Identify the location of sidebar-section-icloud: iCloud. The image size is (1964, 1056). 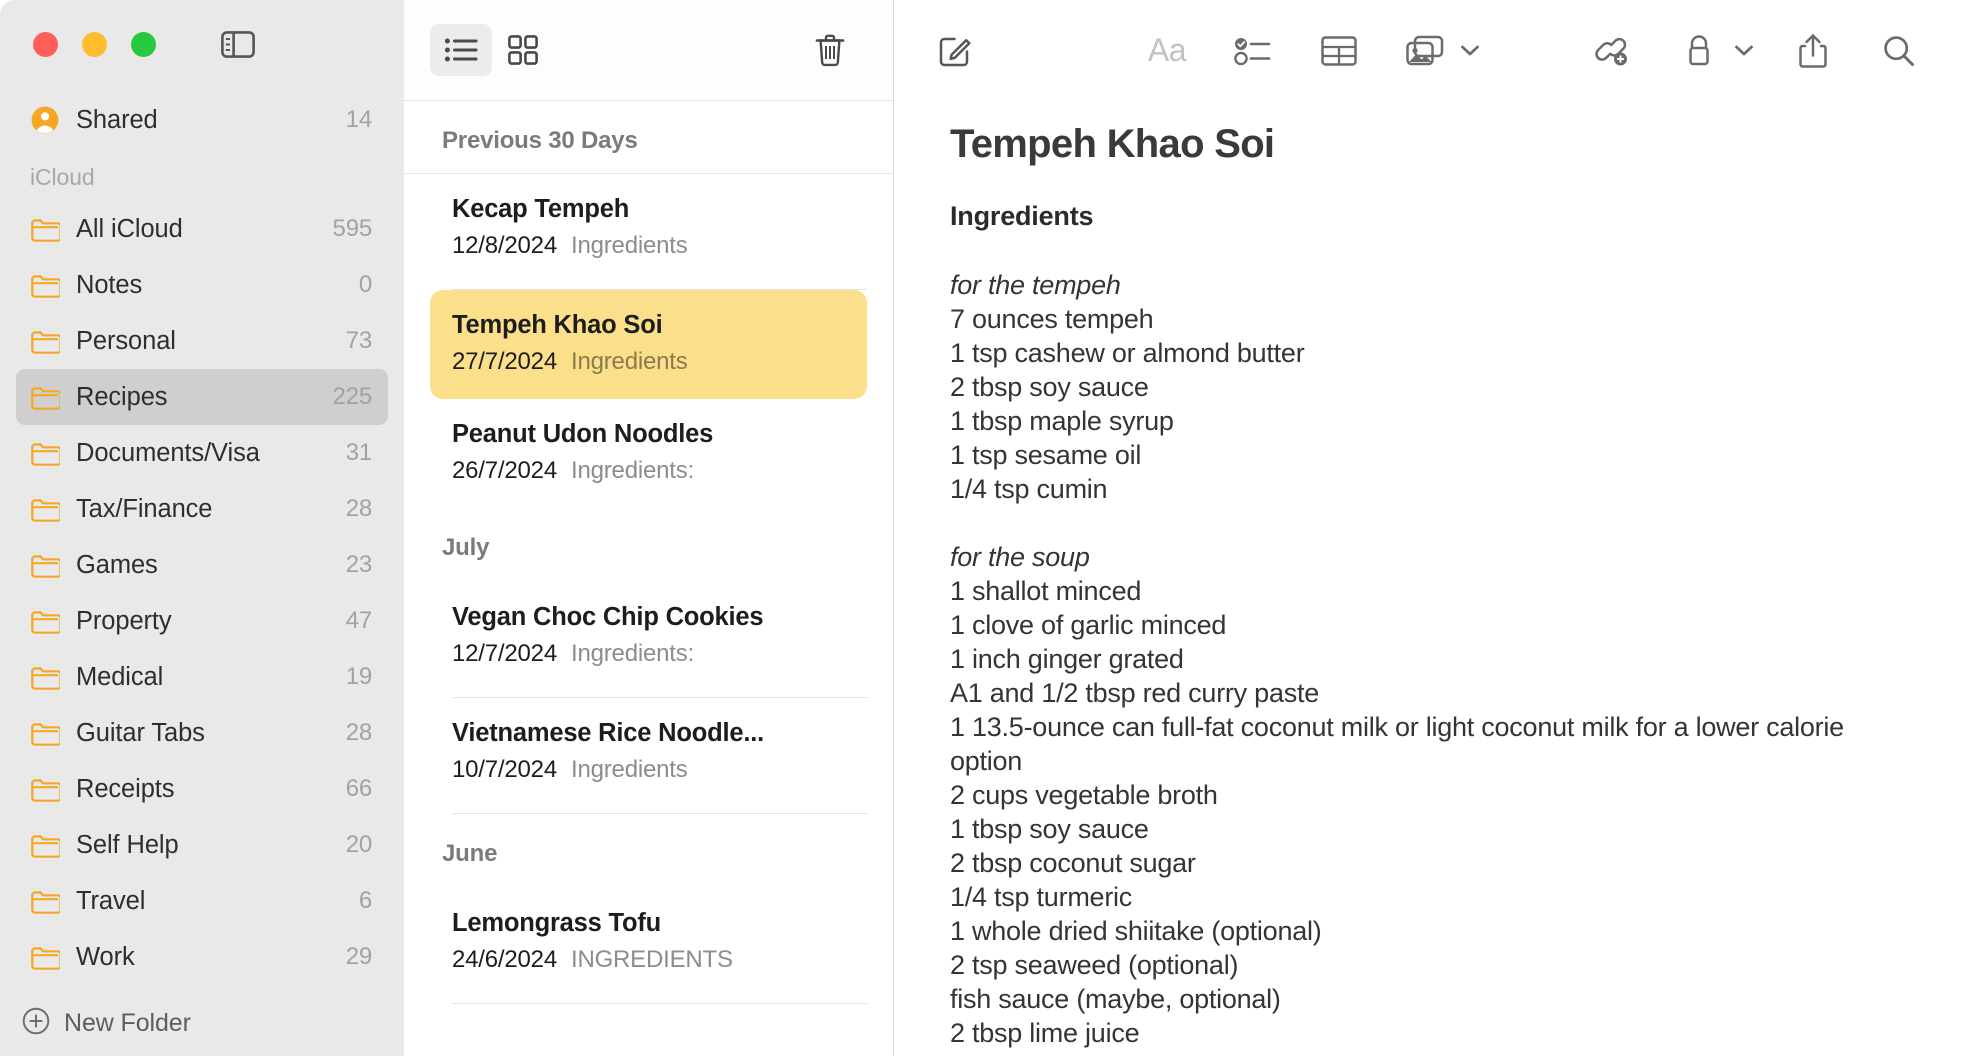
(62, 177).